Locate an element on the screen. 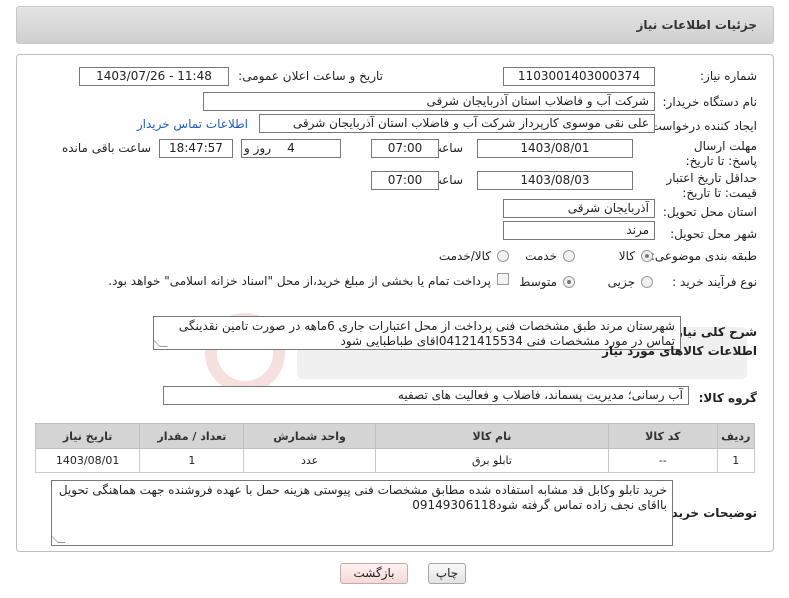 The image size is (789, 598). price-validity-date-field: 1403/08/03 is located at coordinates (555, 180).